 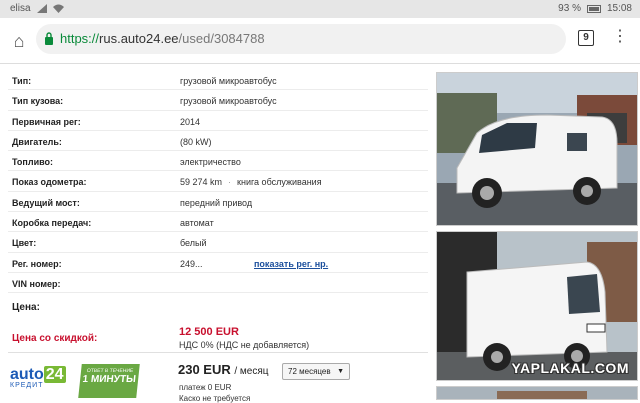 I want to click on lock-icon, so click(x=49, y=38).